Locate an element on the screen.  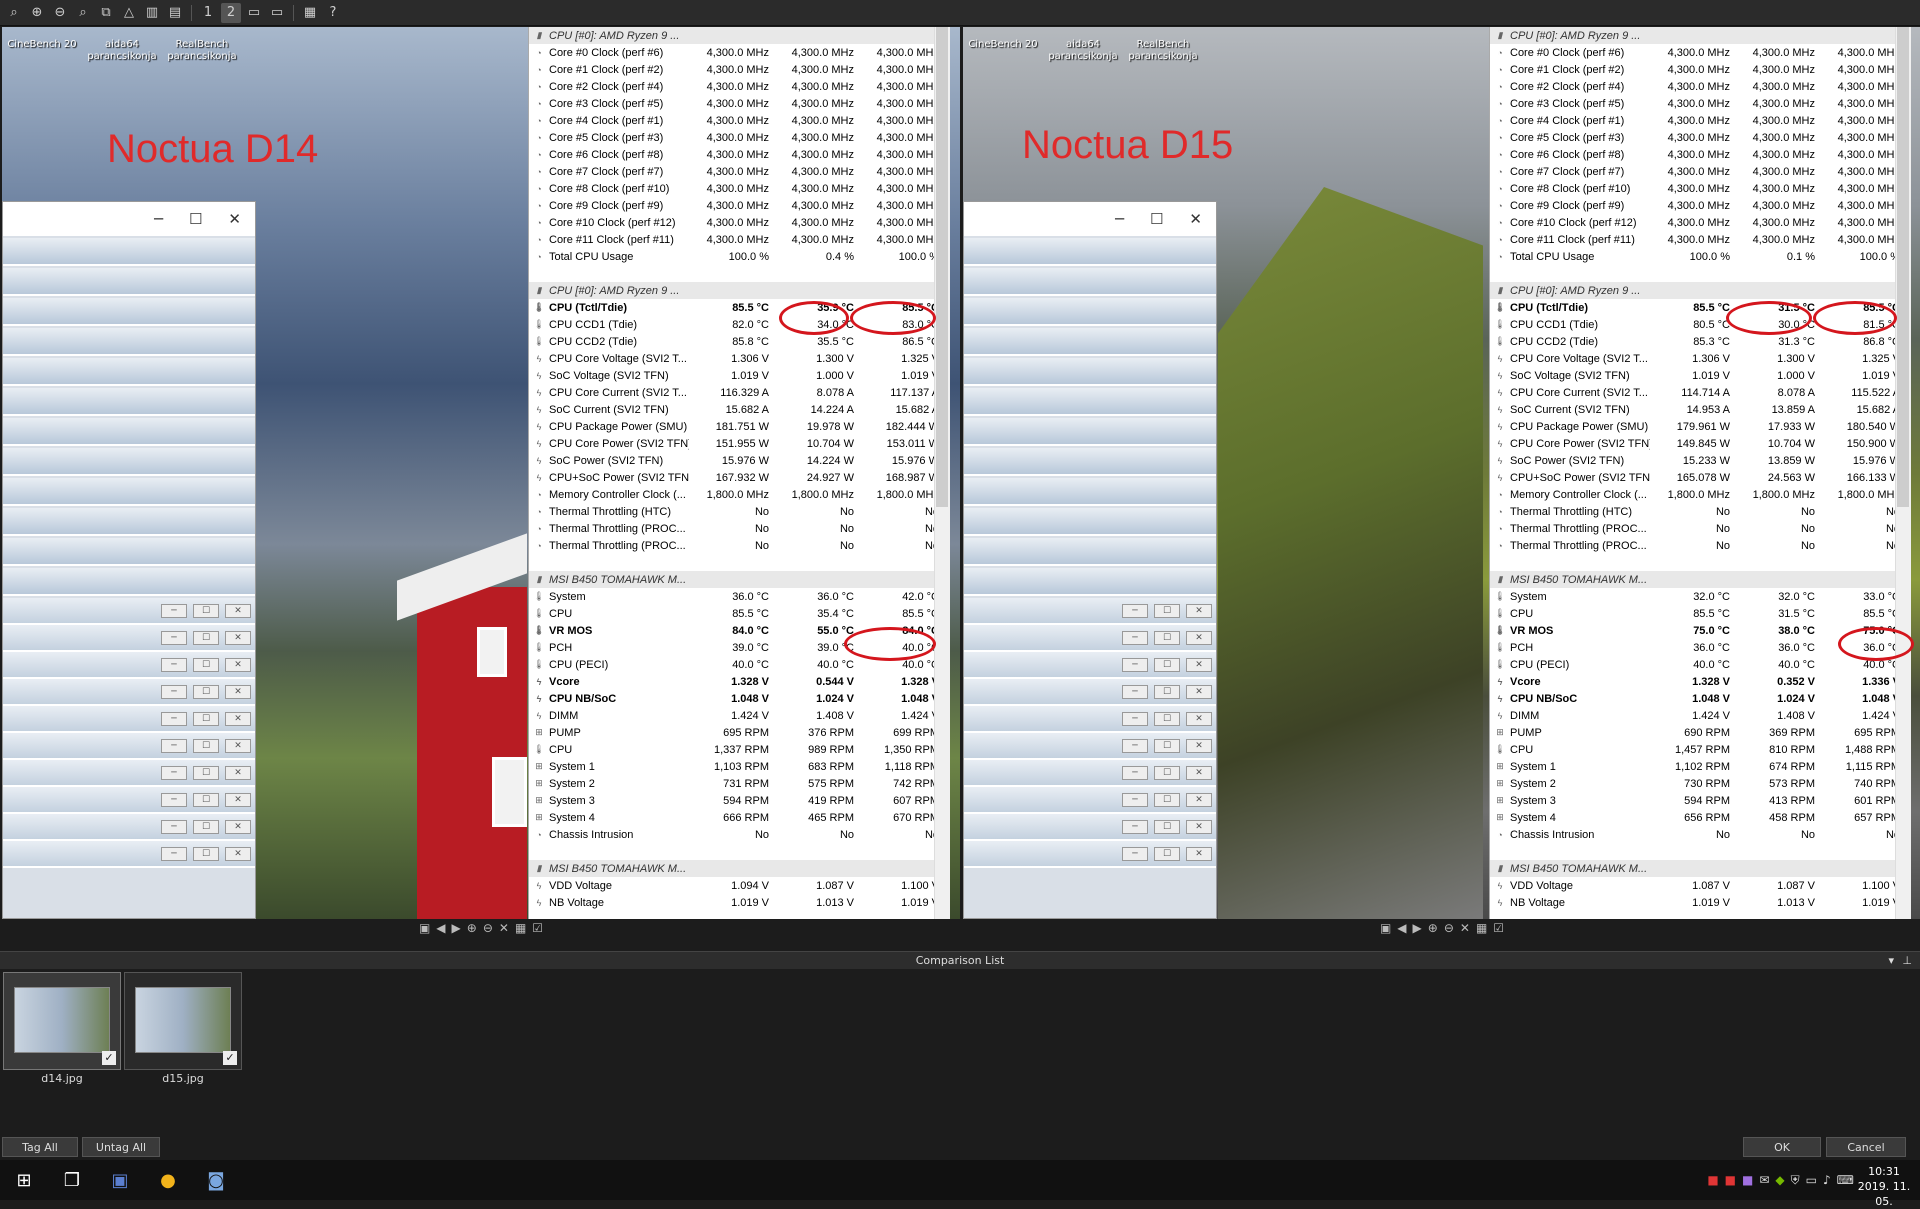
desktop-icon-realbench: RealBench parancsikonja is located at coordinates (202, 48).